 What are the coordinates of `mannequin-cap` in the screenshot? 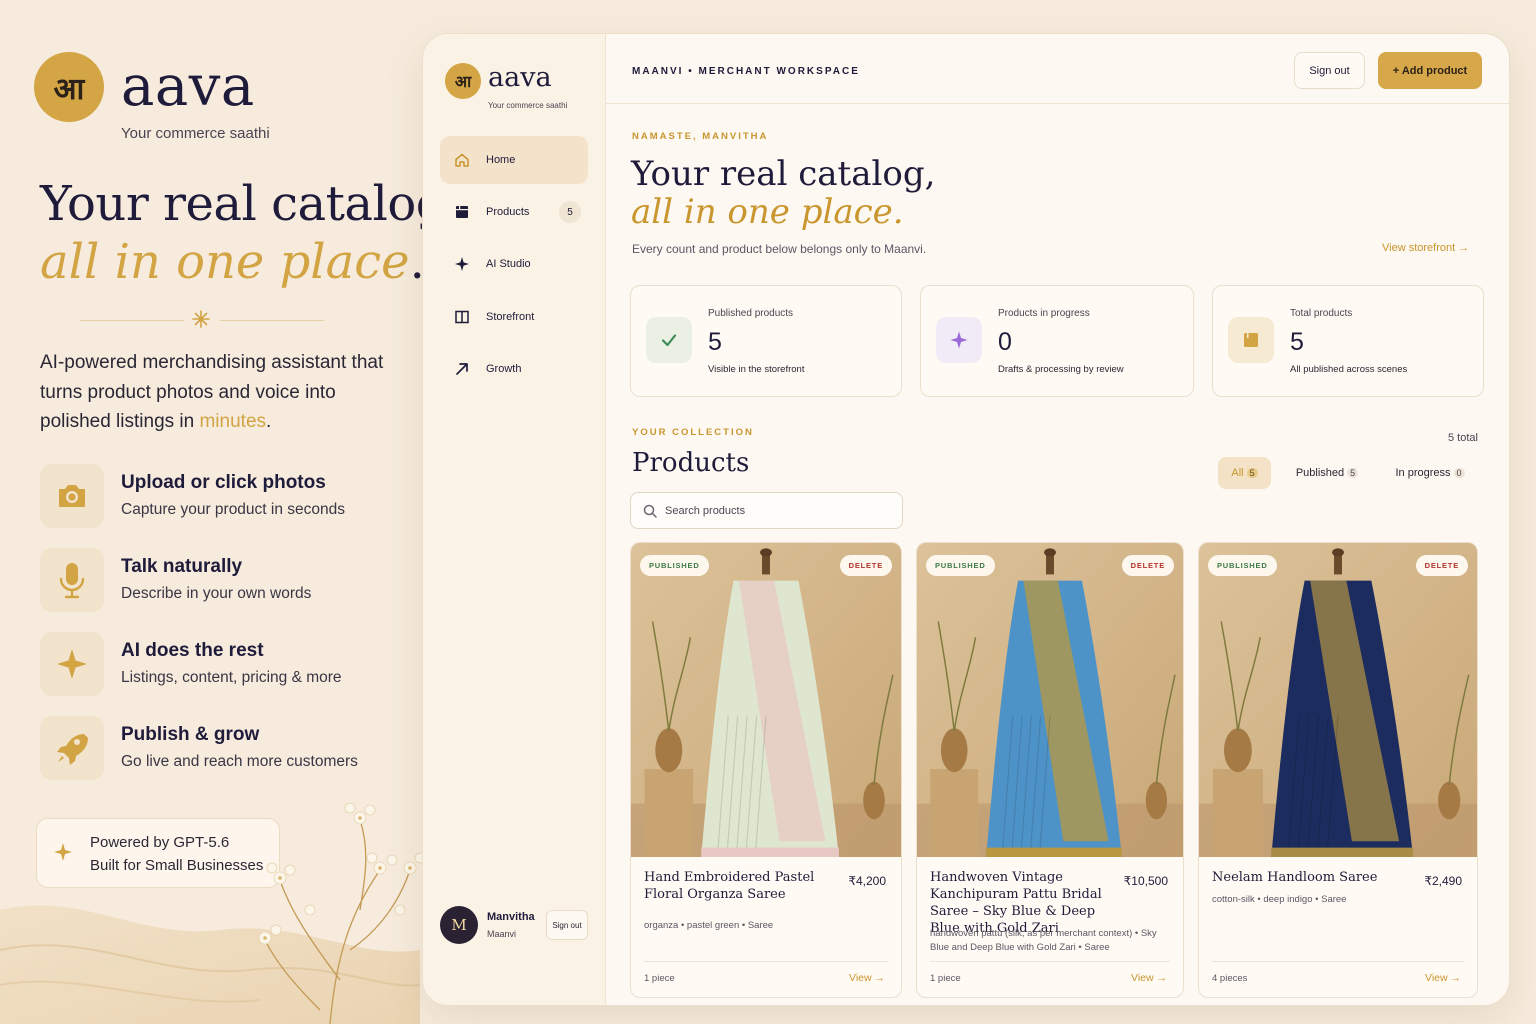 It's located at (1050, 552).